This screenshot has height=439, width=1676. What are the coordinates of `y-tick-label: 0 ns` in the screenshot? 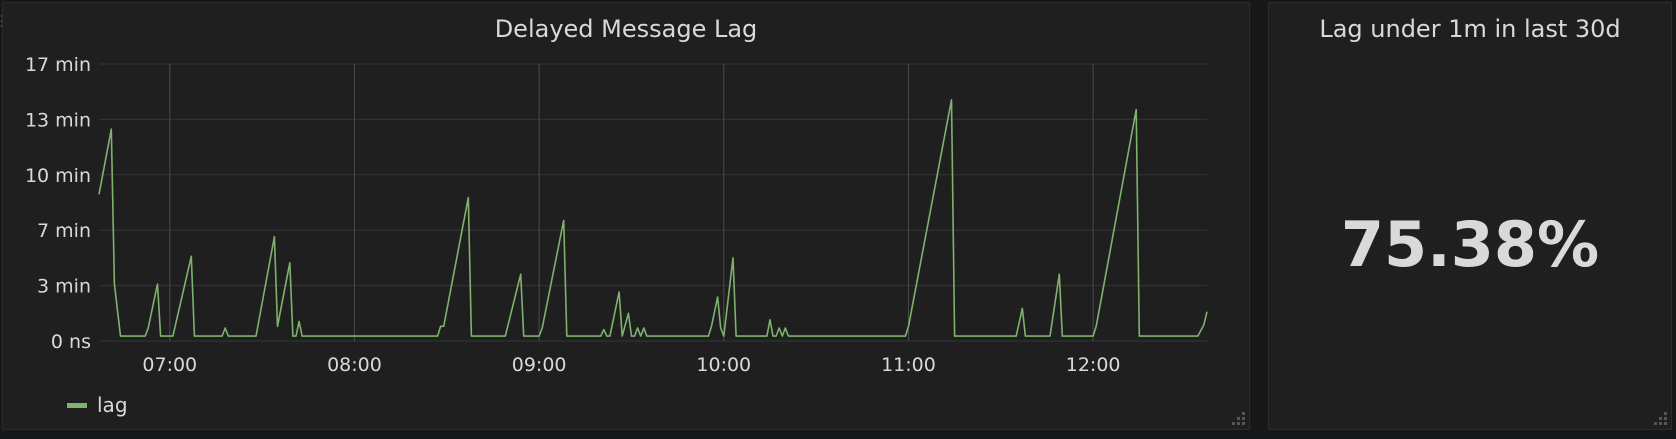 It's located at (71, 342).